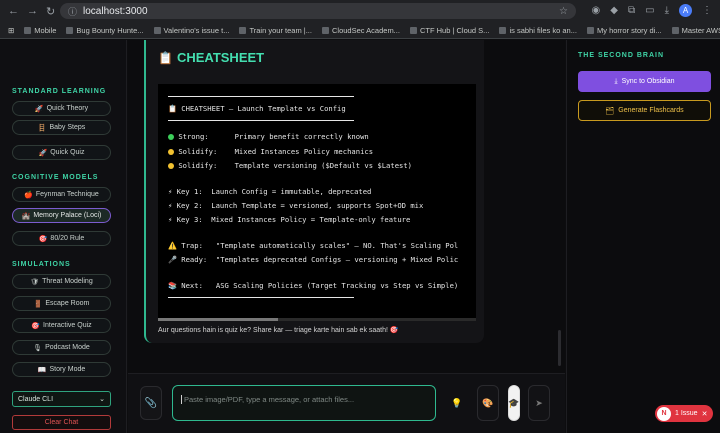 This screenshot has height=433, width=720. Describe the element at coordinates (171, 136) in the screenshot. I see `green-circle-icon` at that location.